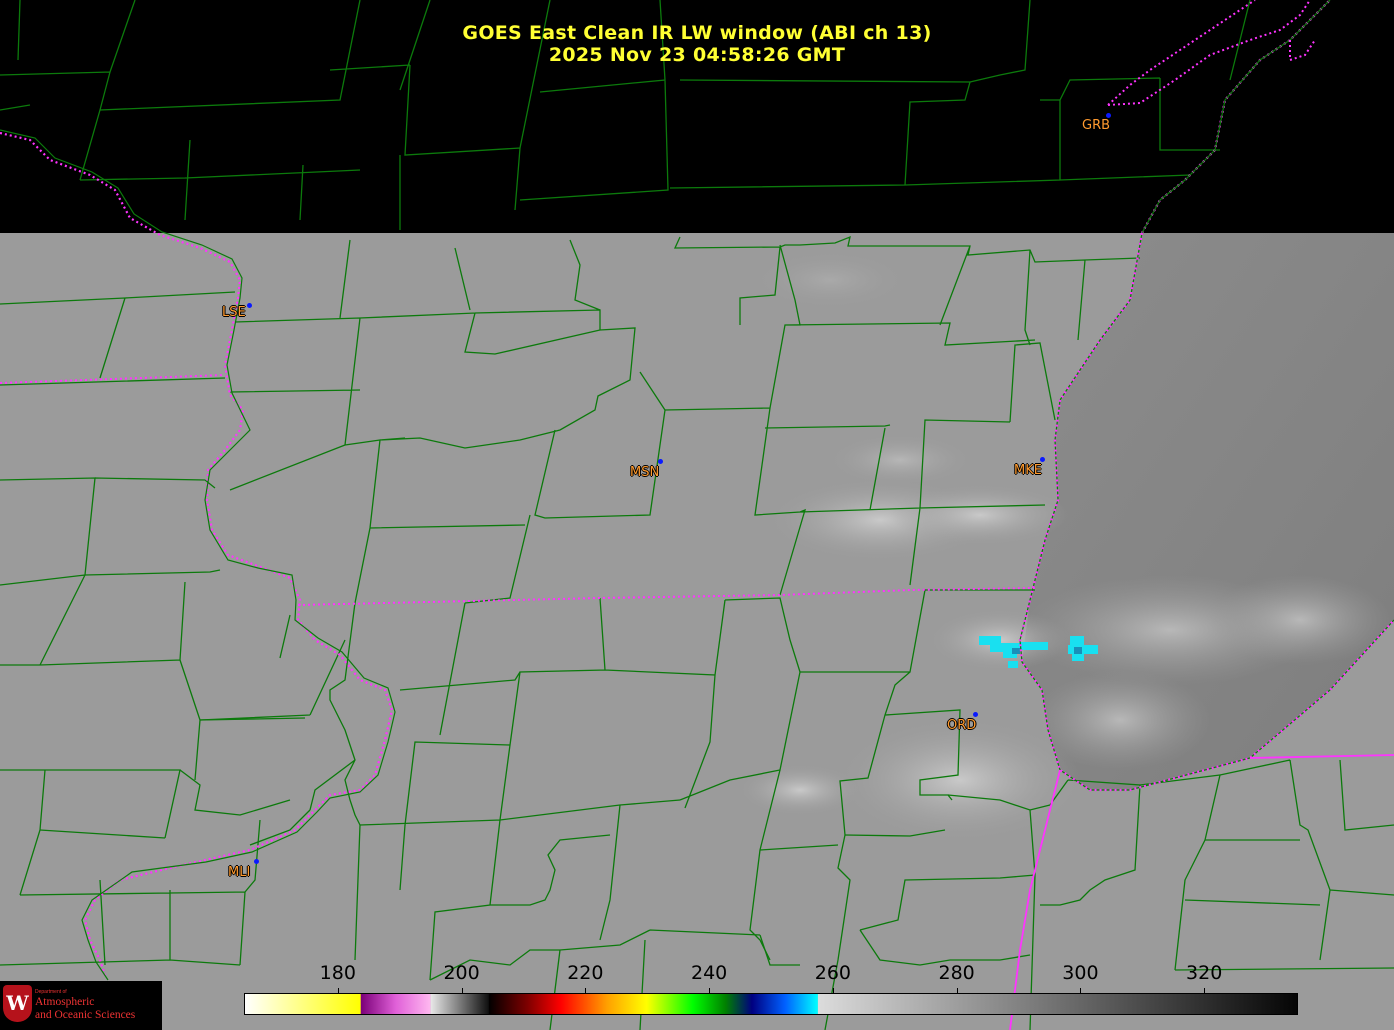 The image size is (1394, 1030). Describe the element at coordinates (1096, 125) in the screenshot. I see `station-label-grb: GRB` at that location.